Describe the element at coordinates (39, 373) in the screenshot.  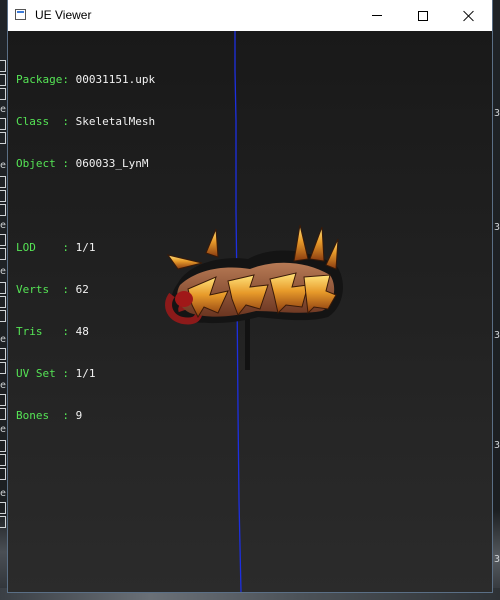
I see `info-label: UV Set` at that location.